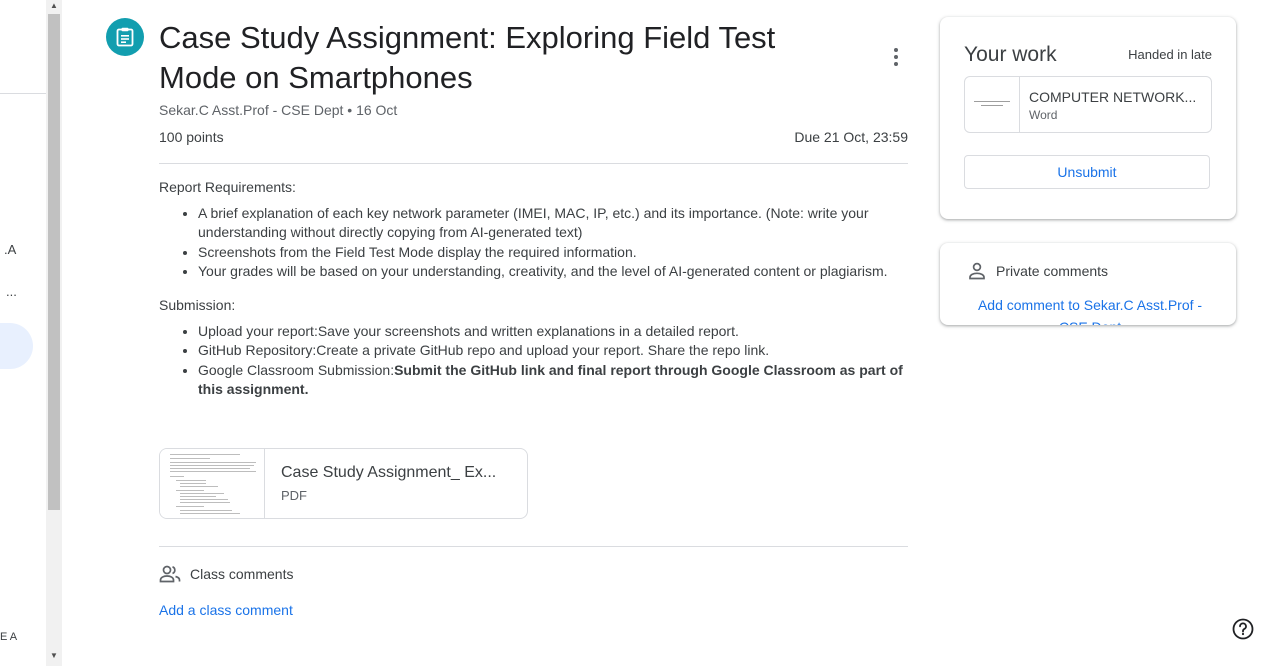  What do you see at coordinates (23, 93) in the screenshot?
I see `sidebar-divider` at bounding box center [23, 93].